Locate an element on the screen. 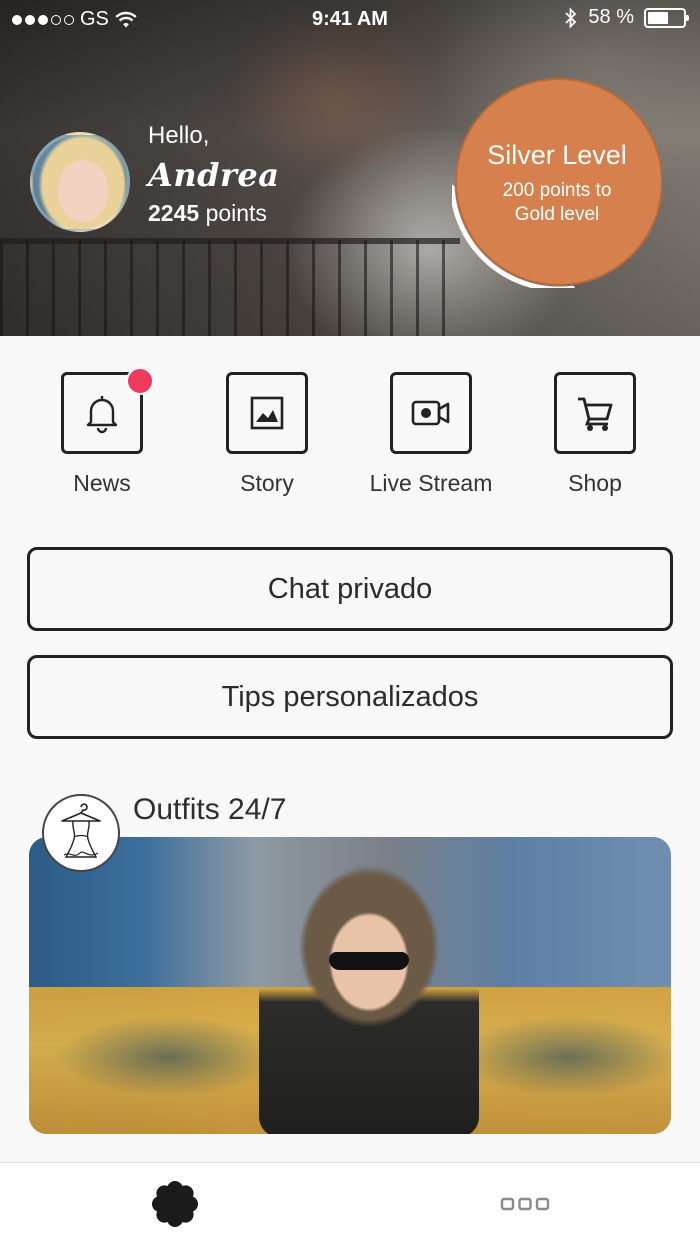  asterisk-flower-icon is located at coordinates (175, 1204).